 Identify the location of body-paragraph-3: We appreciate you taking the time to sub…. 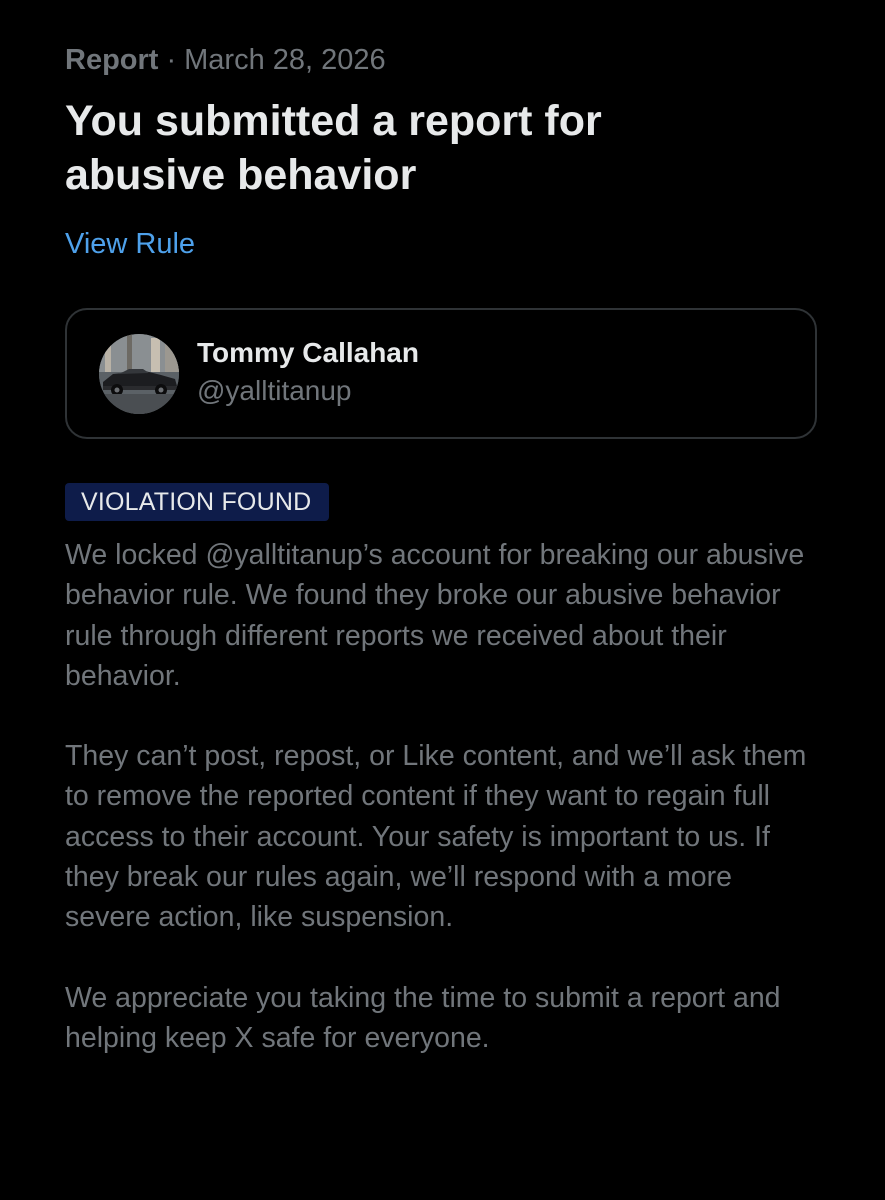
(423, 1017).